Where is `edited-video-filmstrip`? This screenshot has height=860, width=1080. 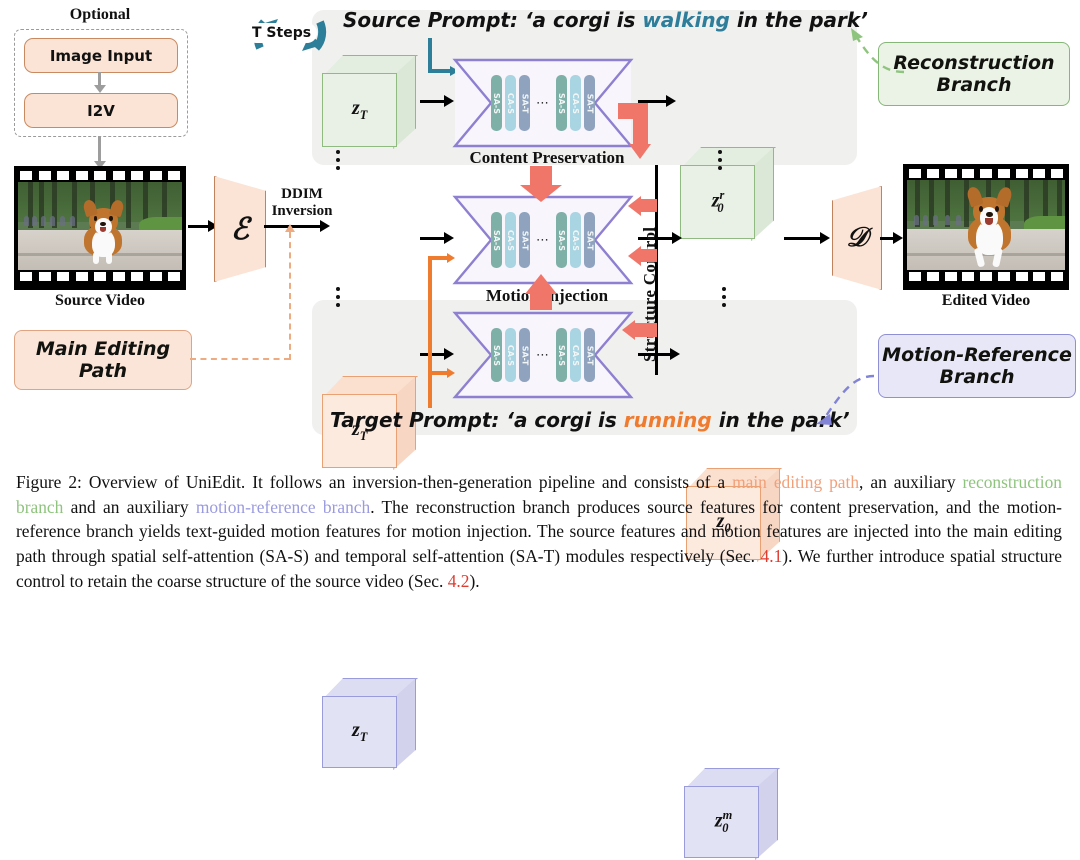
edited-video-filmstrip is located at coordinates (986, 227).